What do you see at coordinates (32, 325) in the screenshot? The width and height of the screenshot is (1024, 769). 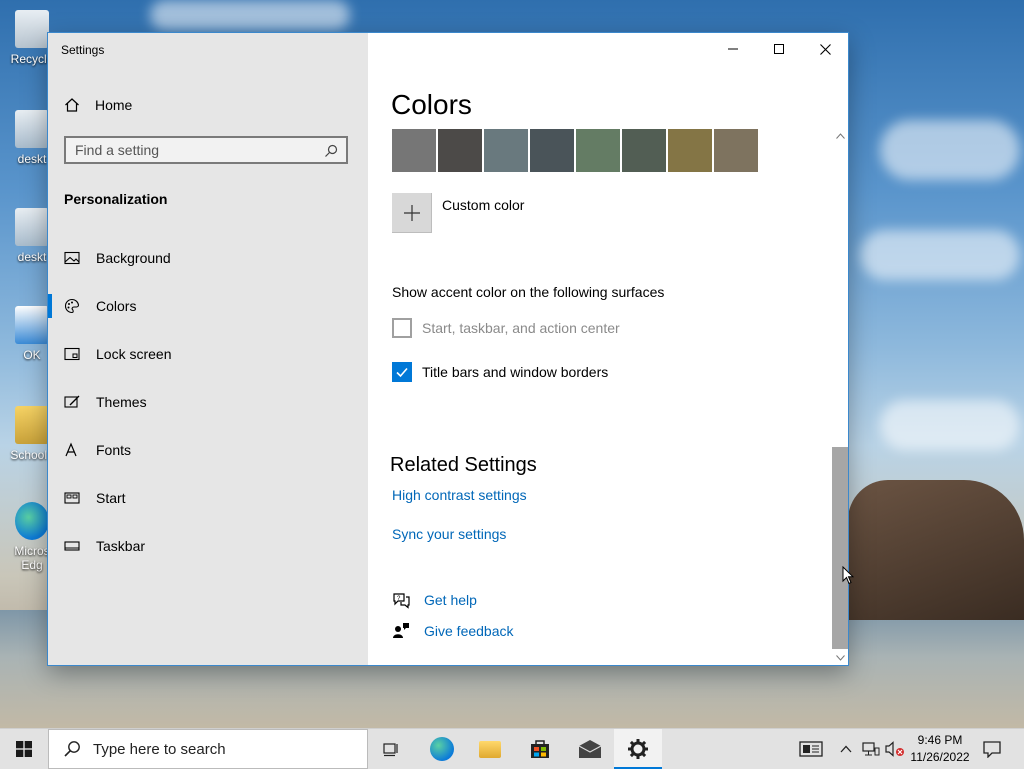 I see `image-file-icon` at bounding box center [32, 325].